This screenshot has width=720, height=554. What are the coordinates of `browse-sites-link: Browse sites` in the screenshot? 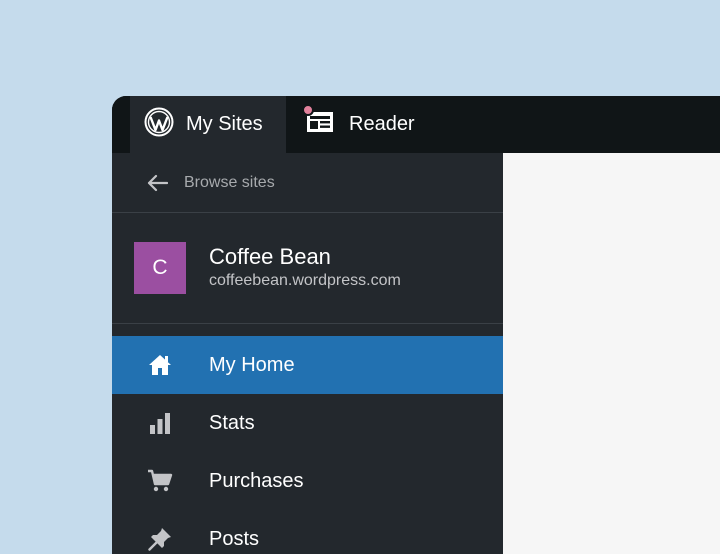 It's located at (307, 183).